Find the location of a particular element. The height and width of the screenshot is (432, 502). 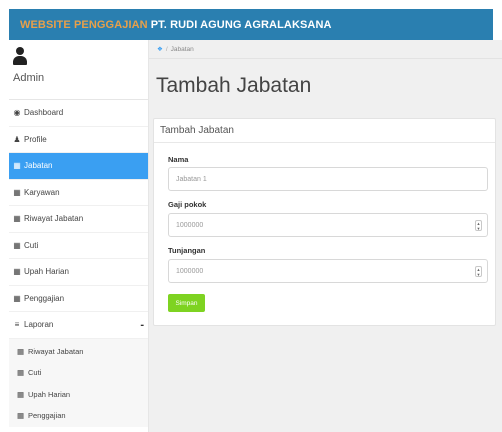

home-icon: ❖ is located at coordinates (160, 49).